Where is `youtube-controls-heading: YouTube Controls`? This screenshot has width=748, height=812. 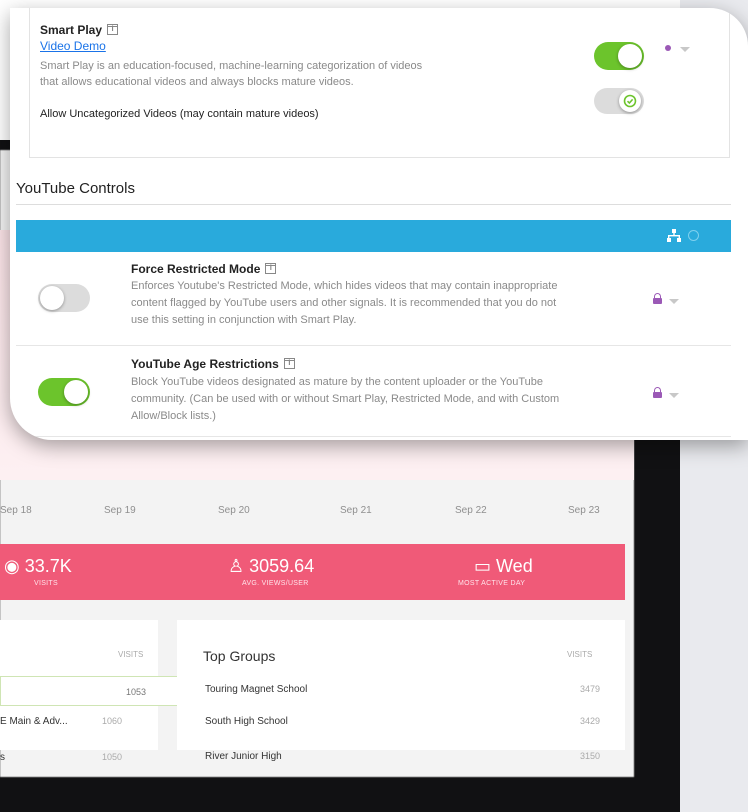
youtube-controls-heading: YouTube Controls is located at coordinates (75, 188).